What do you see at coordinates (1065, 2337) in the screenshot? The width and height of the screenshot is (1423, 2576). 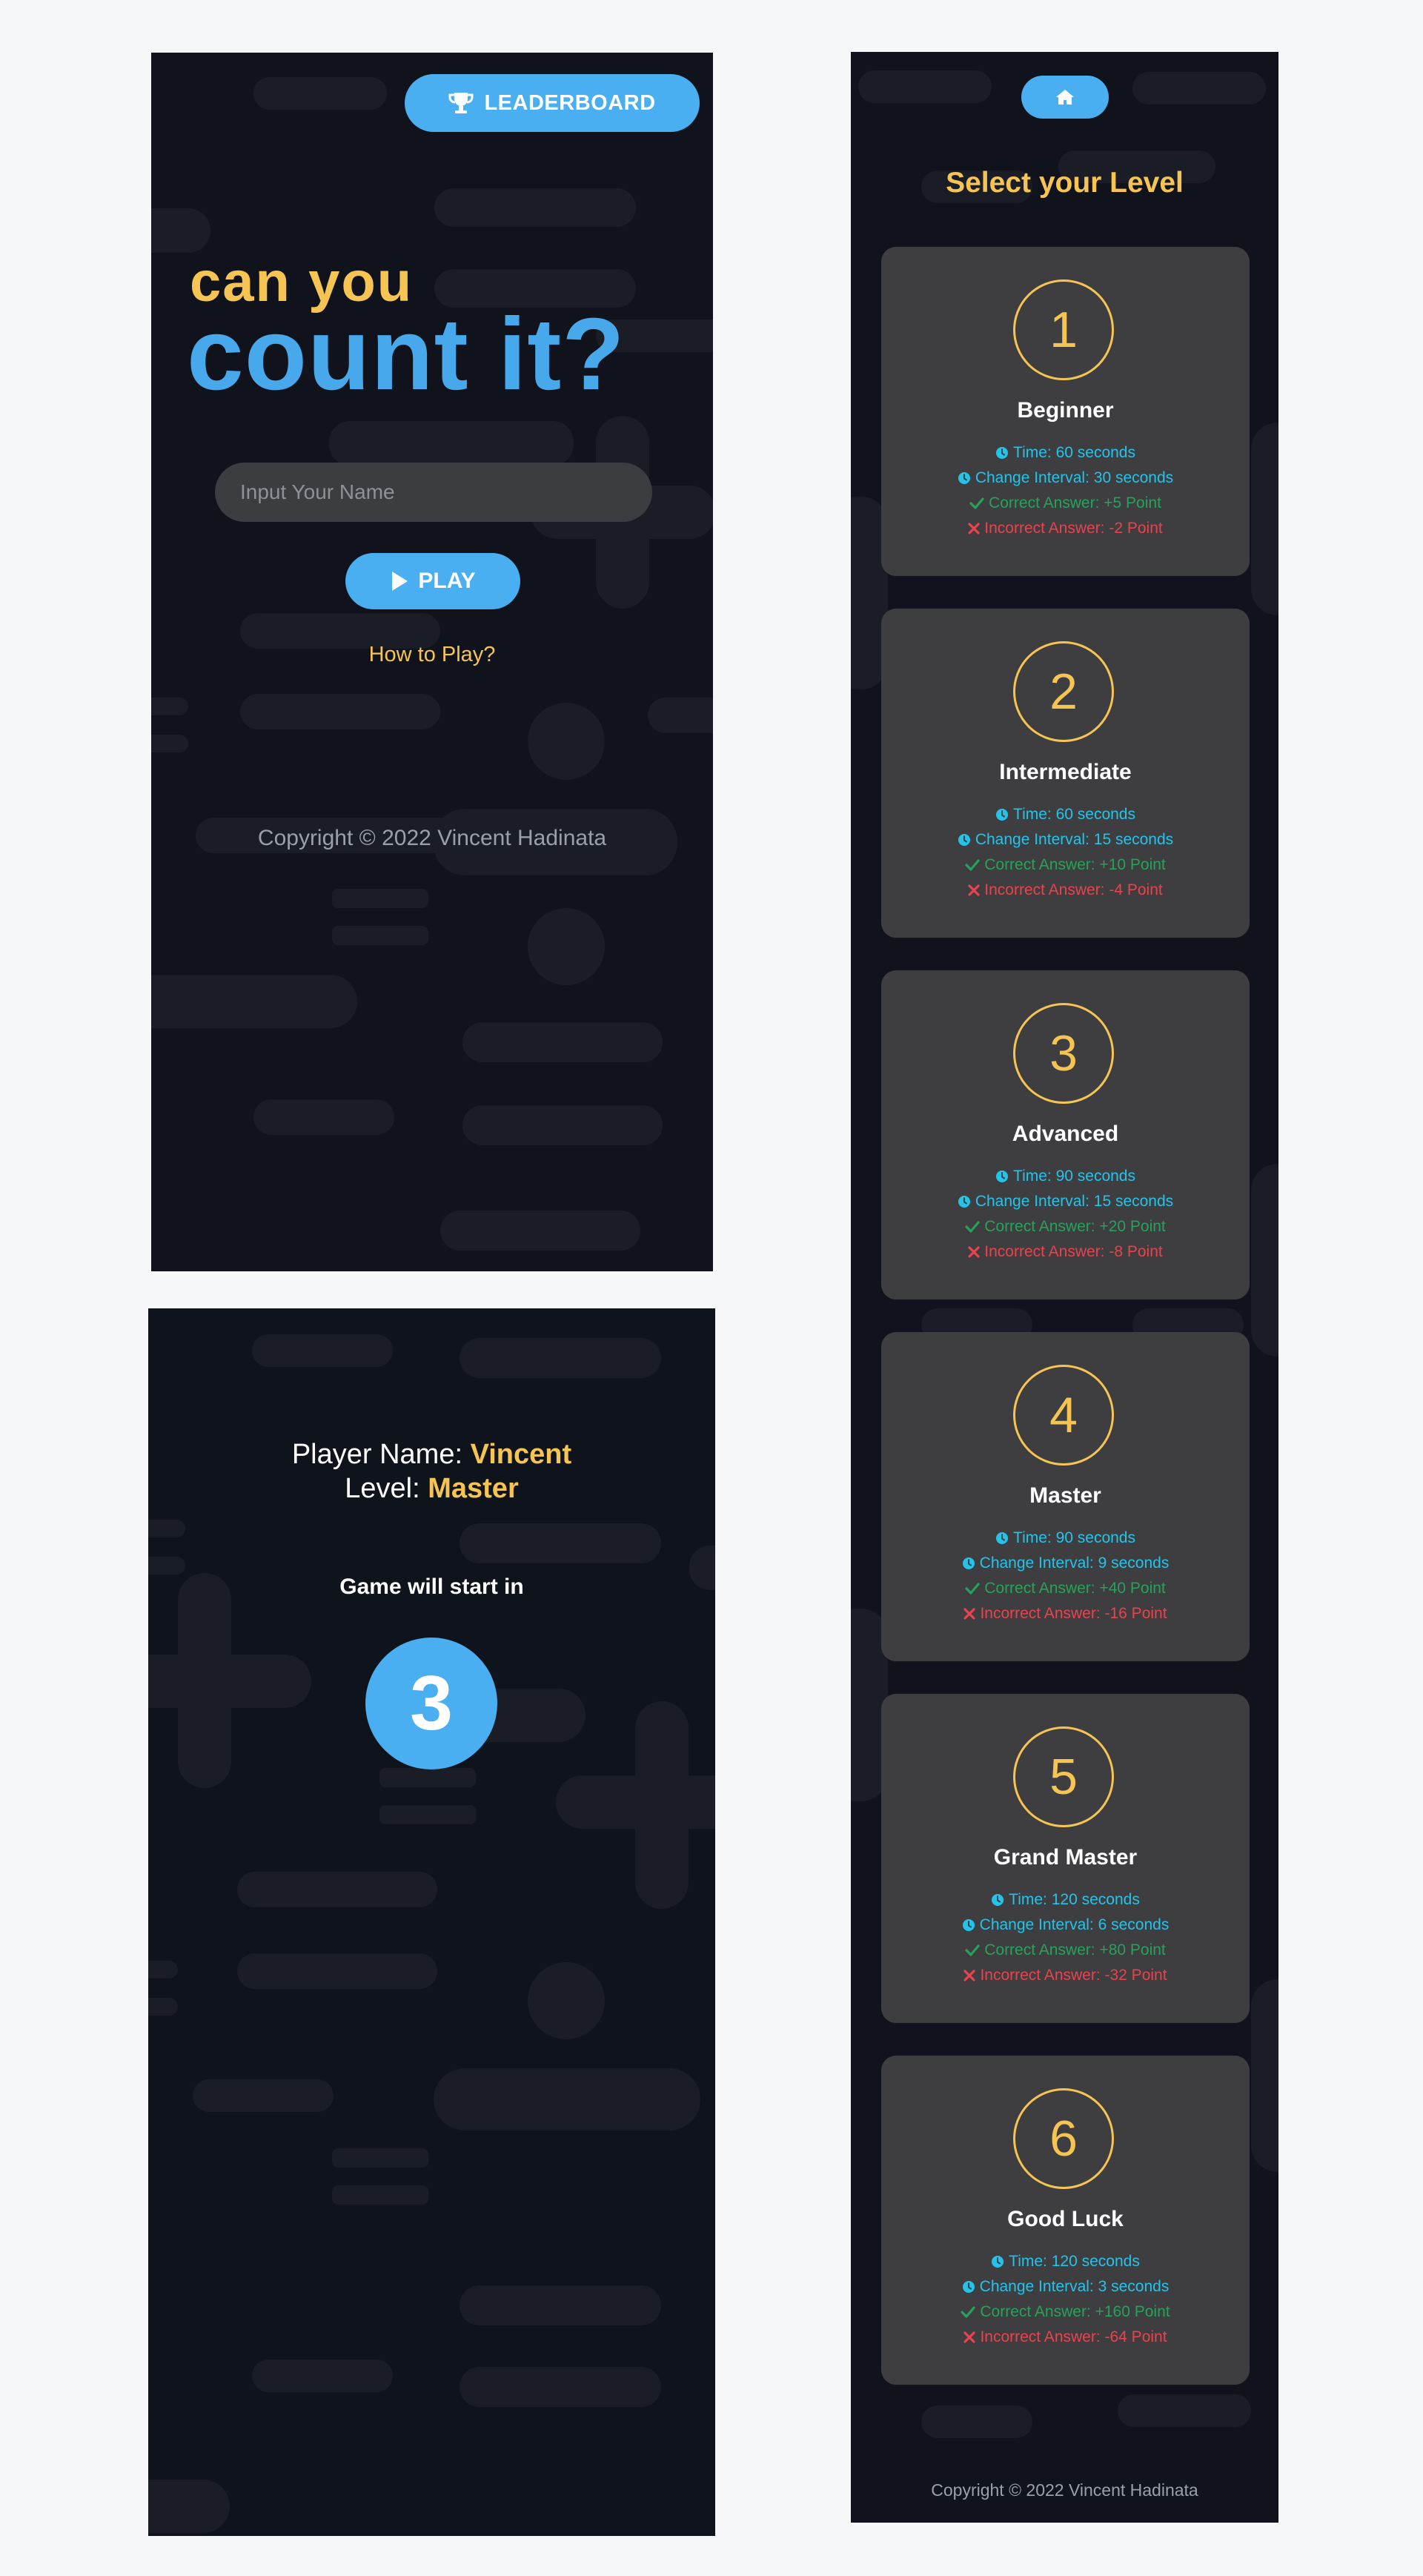 I see `incorrect-stat: Incorrect Answer: -64 Point` at bounding box center [1065, 2337].